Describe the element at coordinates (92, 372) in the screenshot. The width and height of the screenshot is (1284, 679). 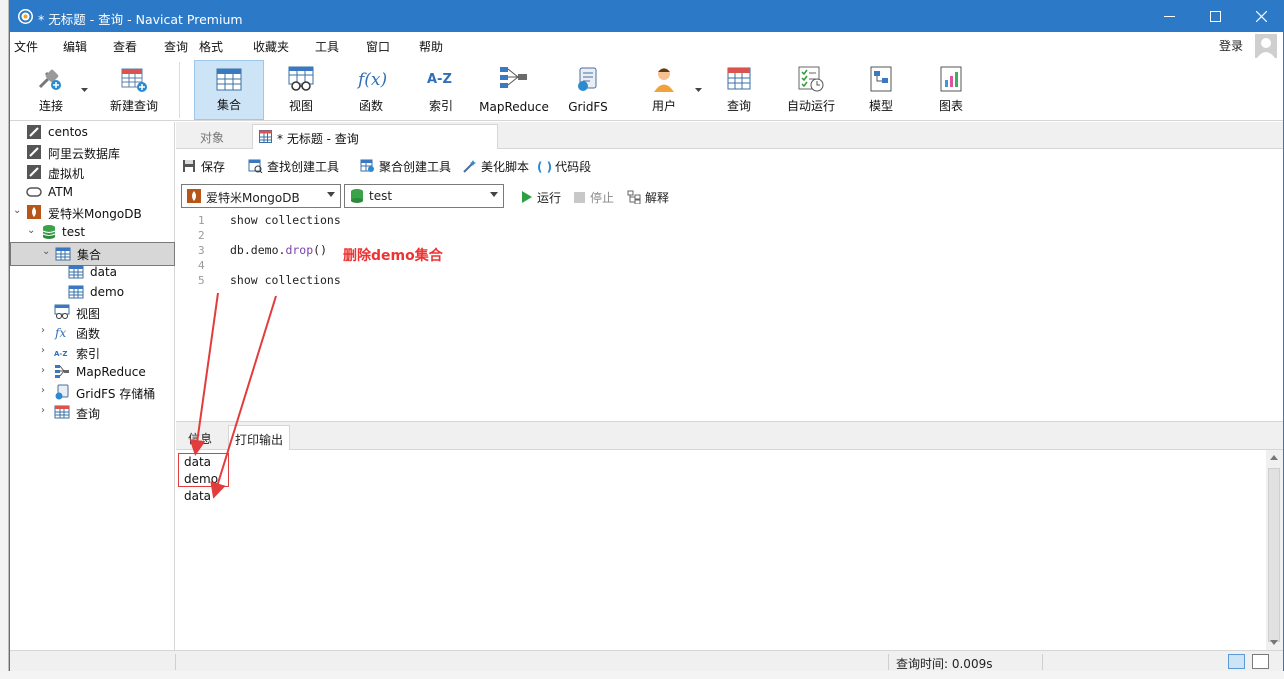
I see `tree-folder-mapreduce: › MapReduce` at that location.